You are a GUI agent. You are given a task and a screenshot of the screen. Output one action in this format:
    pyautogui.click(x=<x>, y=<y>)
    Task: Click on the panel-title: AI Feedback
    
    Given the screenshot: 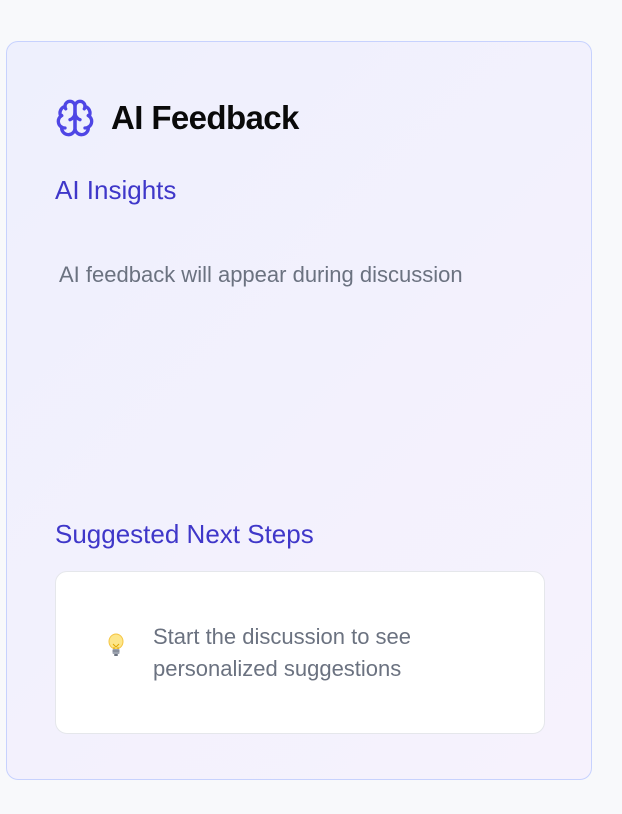 What is the action you would take?
    pyautogui.click(x=205, y=117)
    